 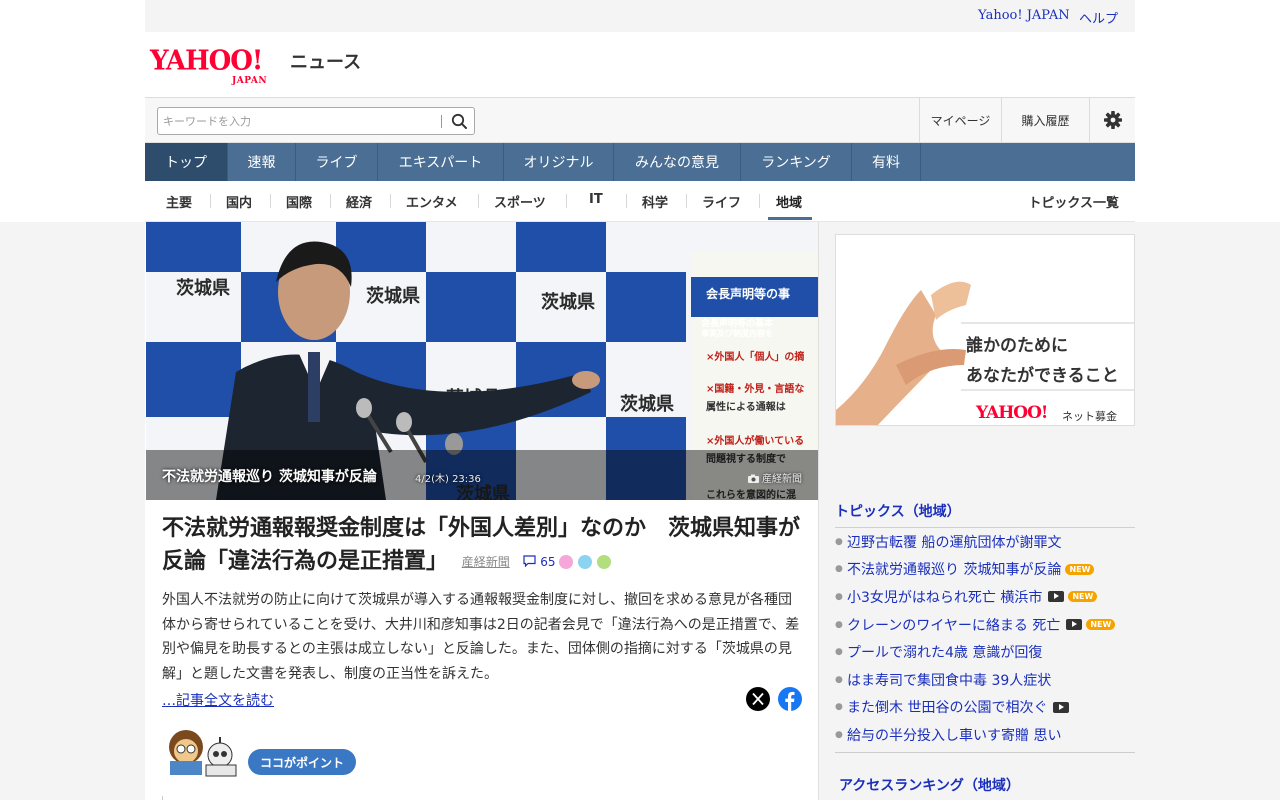 What do you see at coordinates (1024, 15) in the screenshot?
I see `yahoo-japan-link: Yahoo! JAPAN` at bounding box center [1024, 15].